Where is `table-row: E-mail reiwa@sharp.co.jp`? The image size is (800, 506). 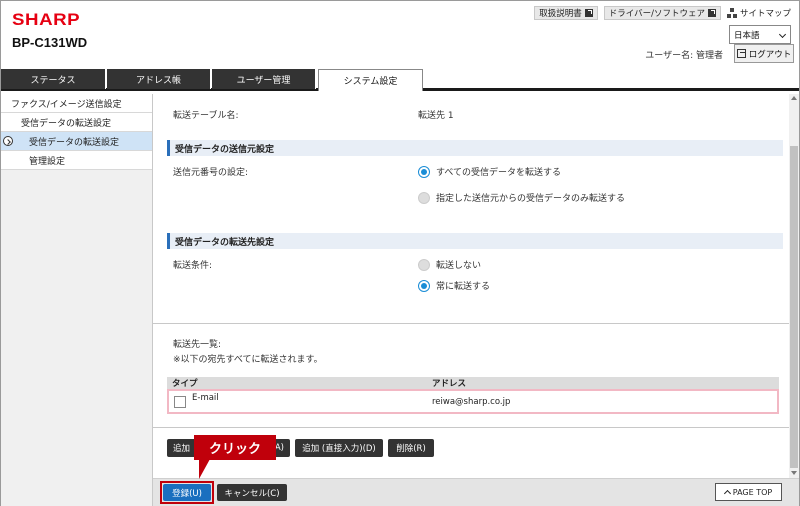 table-row: E-mail reiwa@sharp.co.jp is located at coordinates (473, 401).